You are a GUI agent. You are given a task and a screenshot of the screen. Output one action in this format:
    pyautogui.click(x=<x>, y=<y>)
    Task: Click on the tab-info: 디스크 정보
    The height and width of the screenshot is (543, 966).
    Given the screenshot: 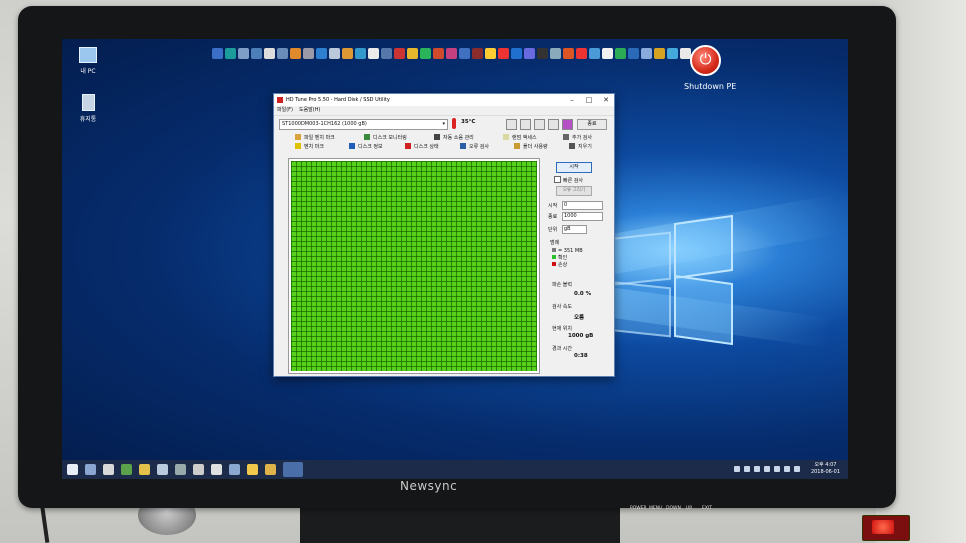 What is the action you would take?
    pyautogui.click(x=366, y=146)
    